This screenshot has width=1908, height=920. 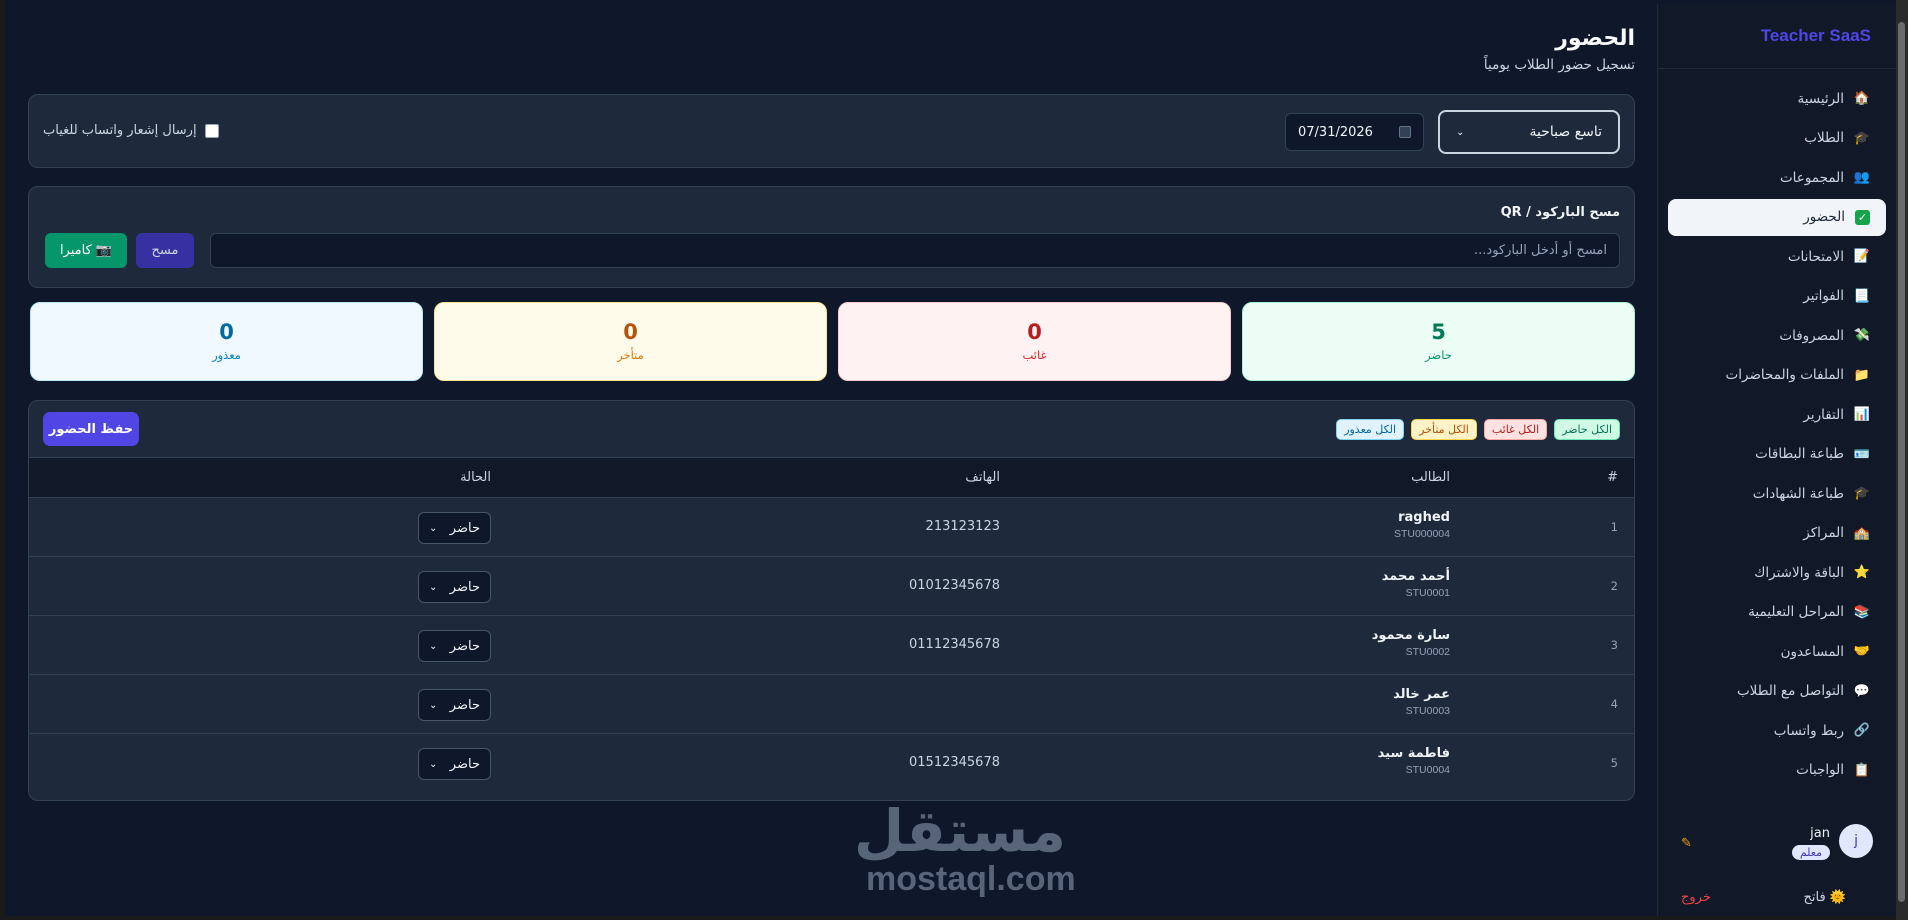 What do you see at coordinates (1560, 212) in the screenshot?
I see `scan-label: مسح الباركود / QR` at bounding box center [1560, 212].